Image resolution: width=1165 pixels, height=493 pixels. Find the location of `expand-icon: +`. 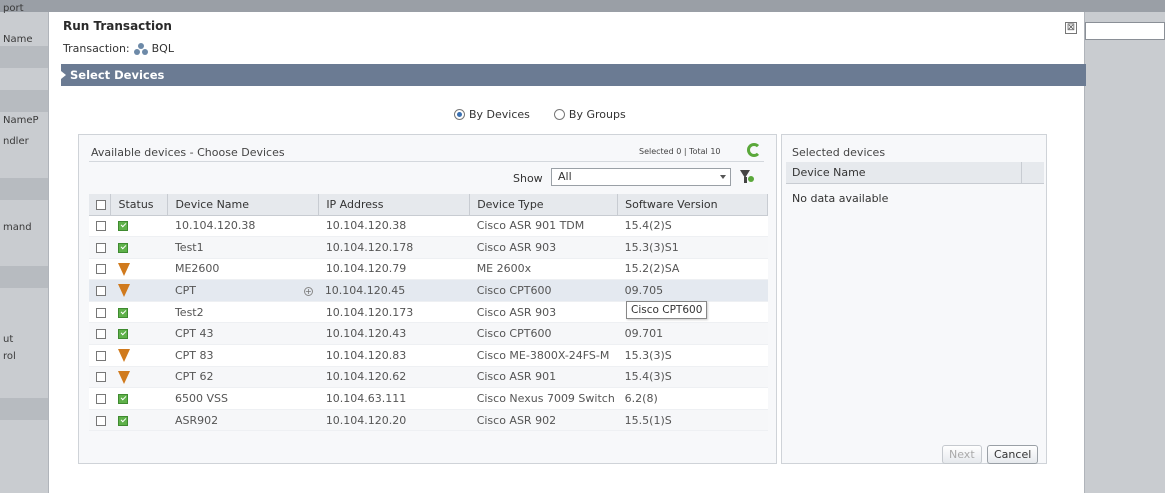

expand-icon: + is located at coordinates (308, 291).